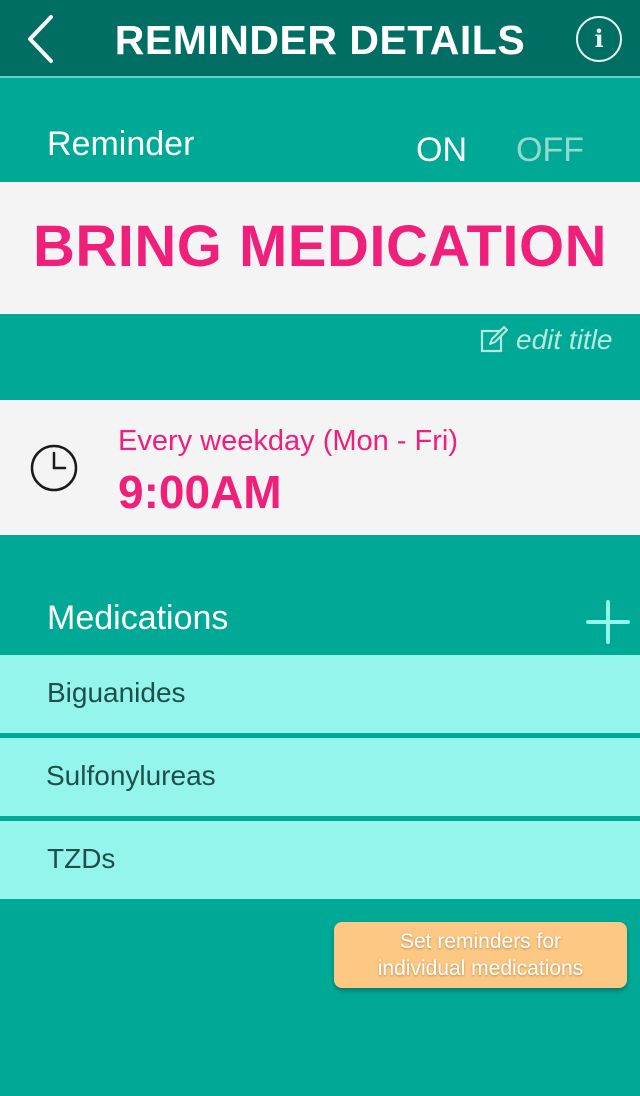  I want to click on clock-icon, so click(54, 468).